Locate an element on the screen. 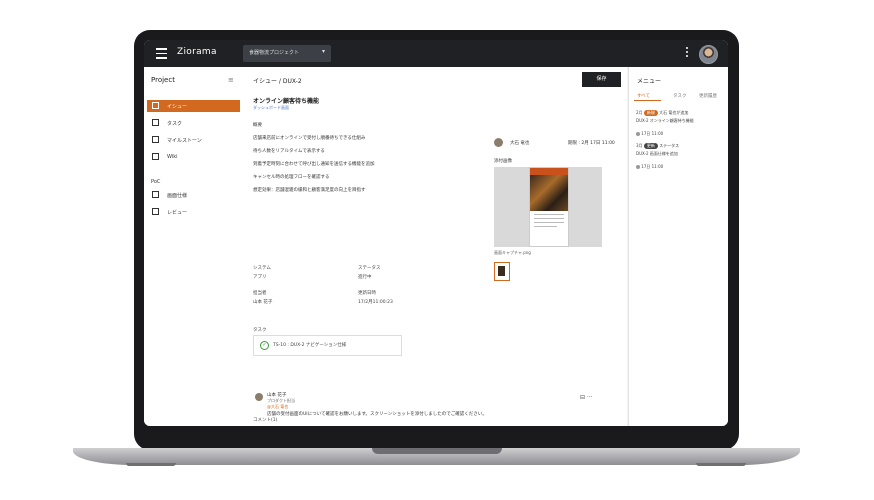 Image resolution: width=874 pixels, height=500 pixels. attachment-thumbnail is located at coordinates (502, 271).